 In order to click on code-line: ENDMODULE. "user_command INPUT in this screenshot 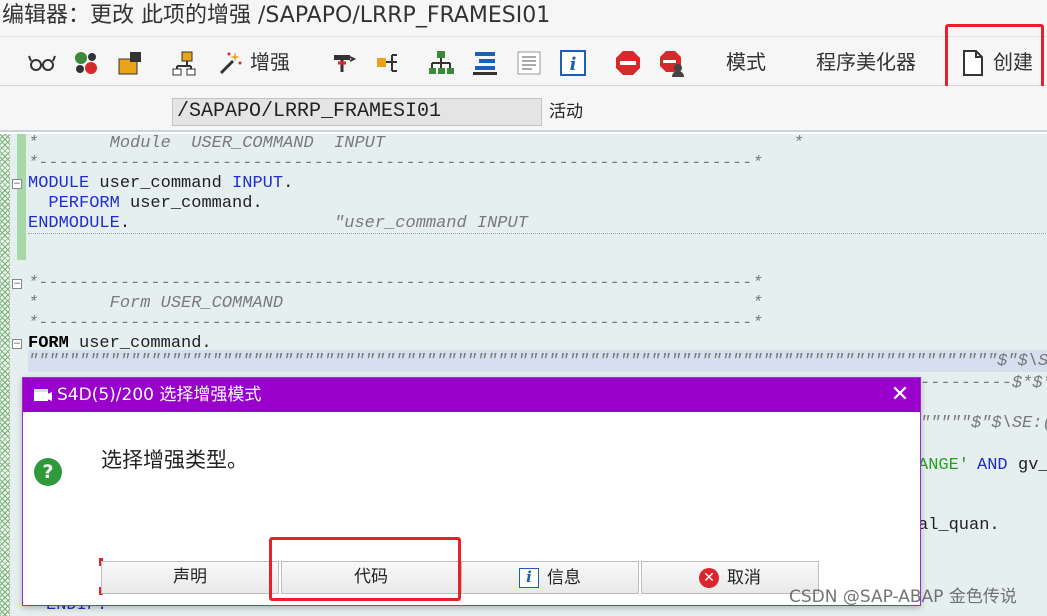, I will do `click(537, 224)`.